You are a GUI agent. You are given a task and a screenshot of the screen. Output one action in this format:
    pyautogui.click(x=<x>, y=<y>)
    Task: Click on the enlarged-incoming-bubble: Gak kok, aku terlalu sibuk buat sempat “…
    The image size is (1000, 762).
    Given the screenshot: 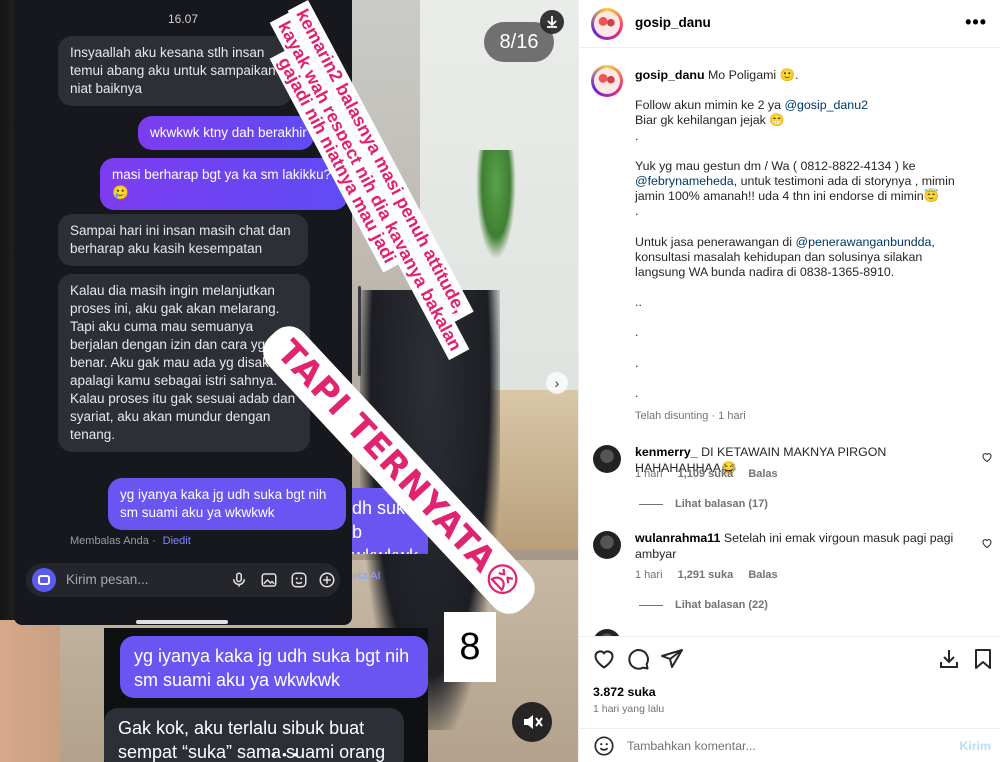 What is the action you would take?
    pyautogui.click(x=254, y=735)
    